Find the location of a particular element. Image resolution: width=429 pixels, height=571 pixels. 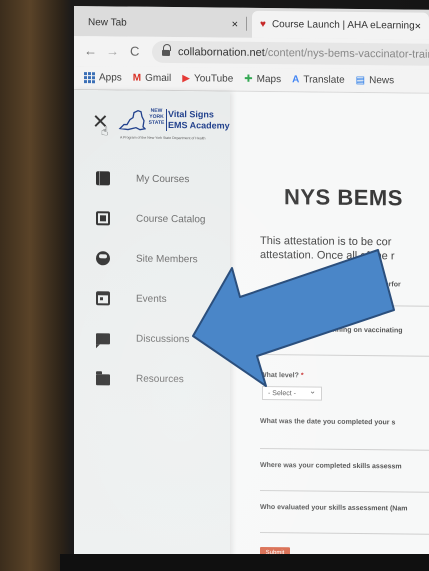

question-label: What was the date you completed your s is located at coordinates (328, 422).